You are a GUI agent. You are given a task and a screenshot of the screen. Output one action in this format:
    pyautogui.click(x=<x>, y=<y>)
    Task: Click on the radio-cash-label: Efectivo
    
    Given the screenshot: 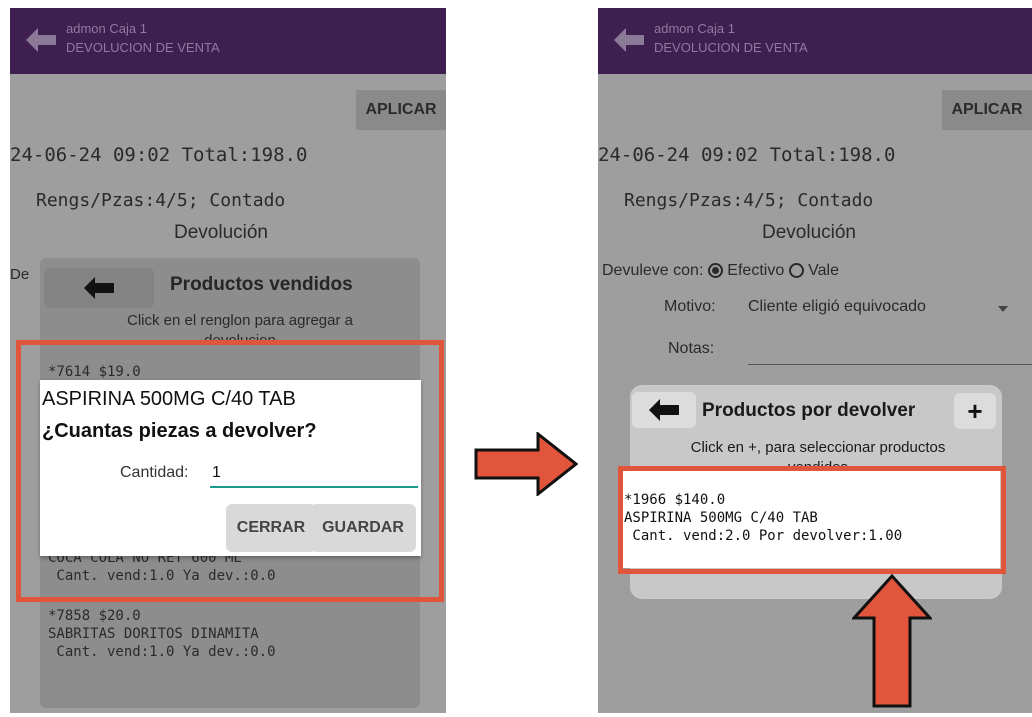 What is the action you would take?
    pyautogui.click(x=756, y=270)
    